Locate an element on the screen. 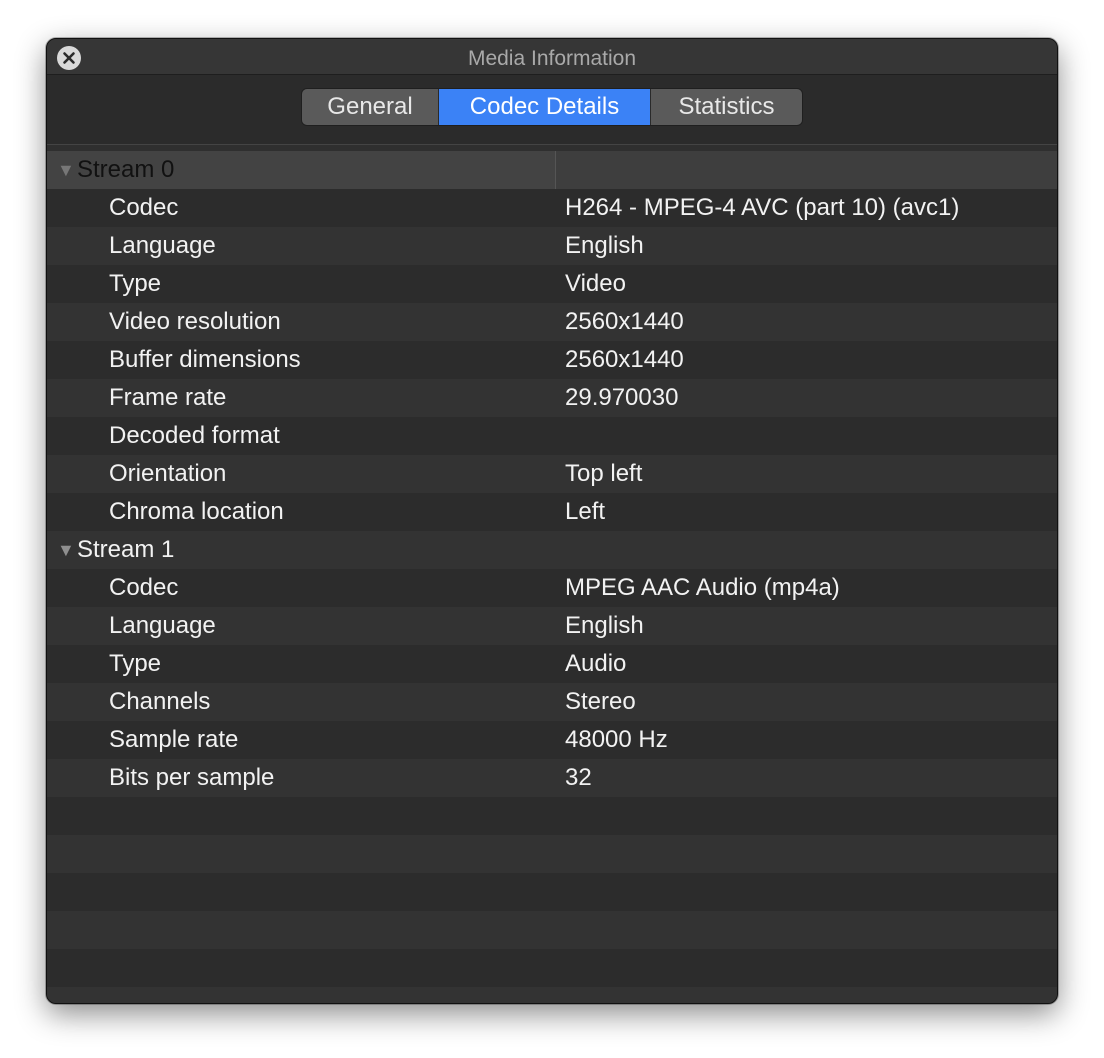  row-value: 32 is located at coordinates (578, 777).